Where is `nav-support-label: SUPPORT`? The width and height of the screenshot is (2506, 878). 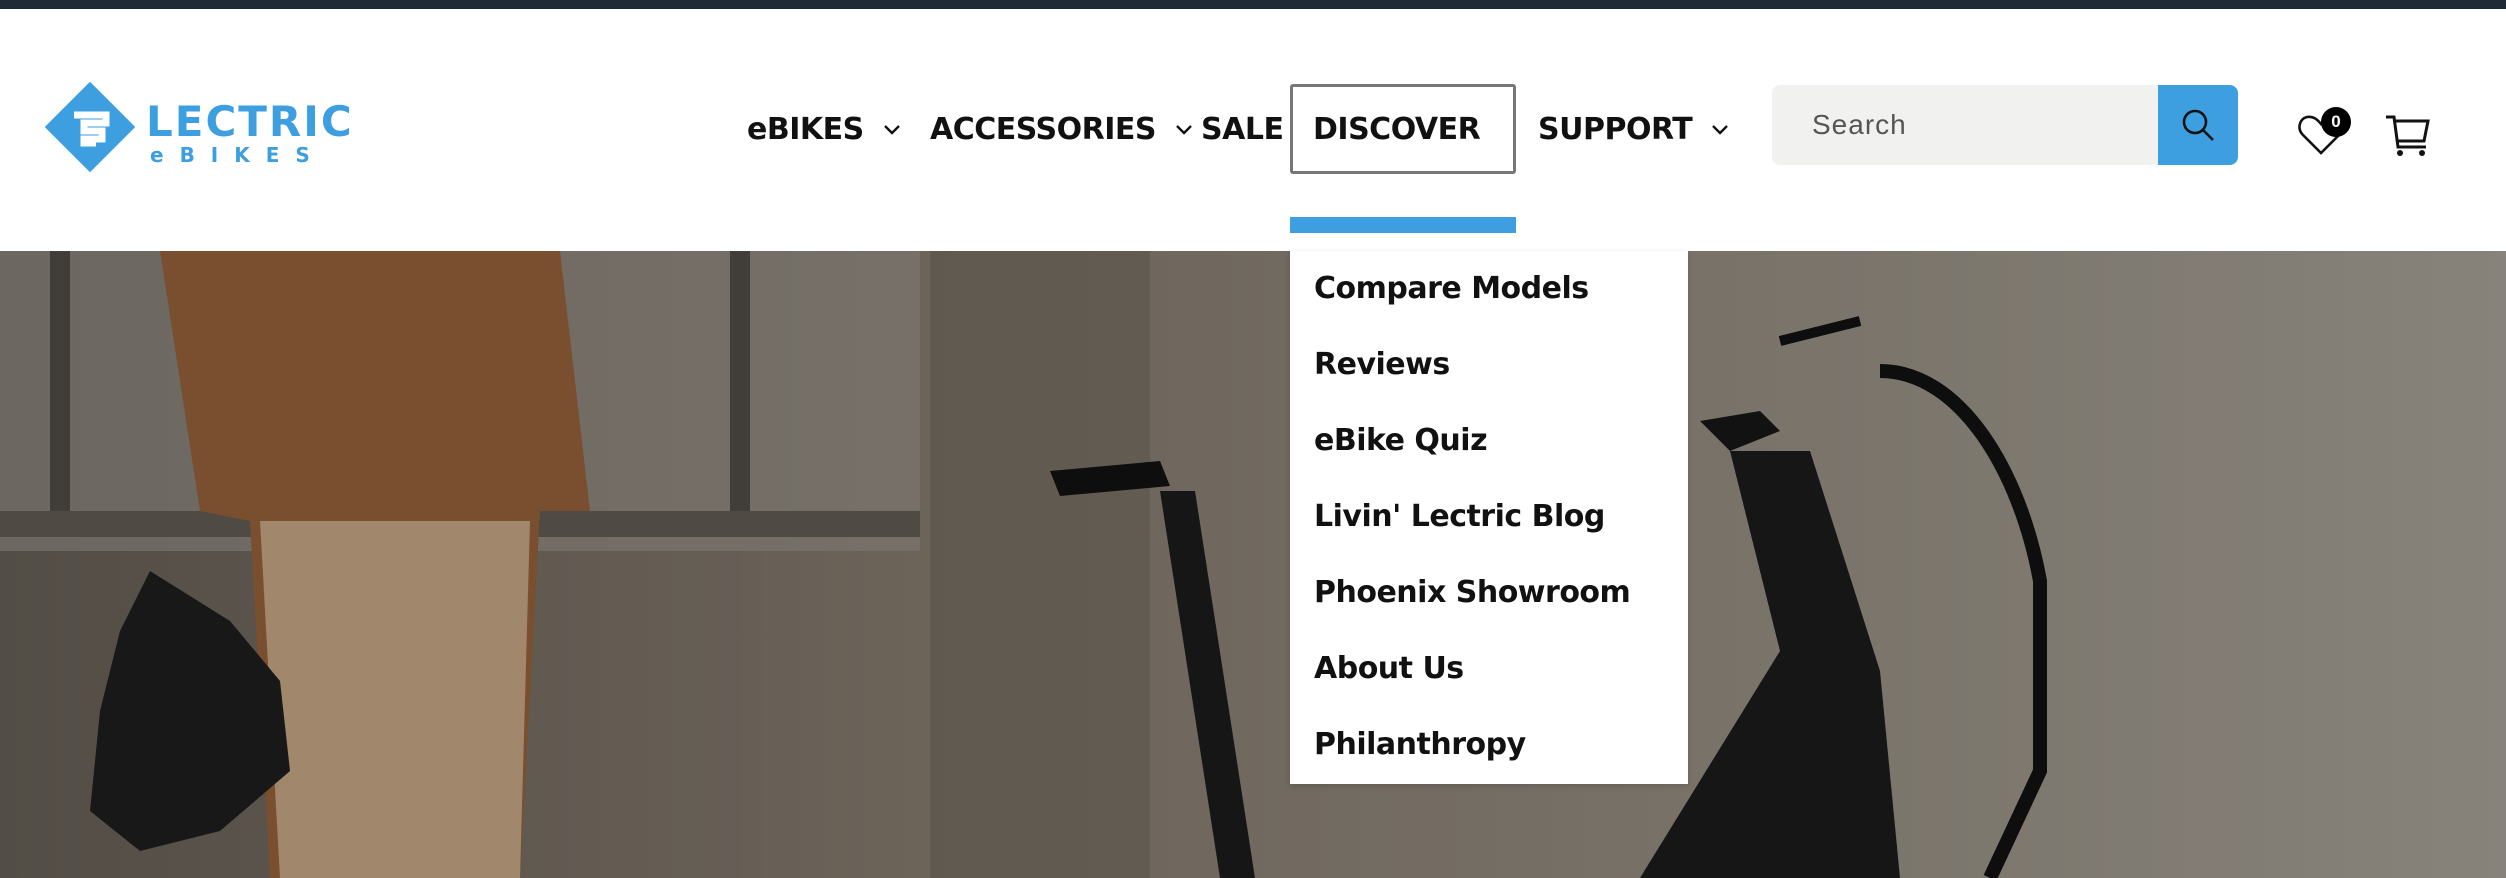
nav-support-label: SUPPORT is located at coordinates (1615, 129).